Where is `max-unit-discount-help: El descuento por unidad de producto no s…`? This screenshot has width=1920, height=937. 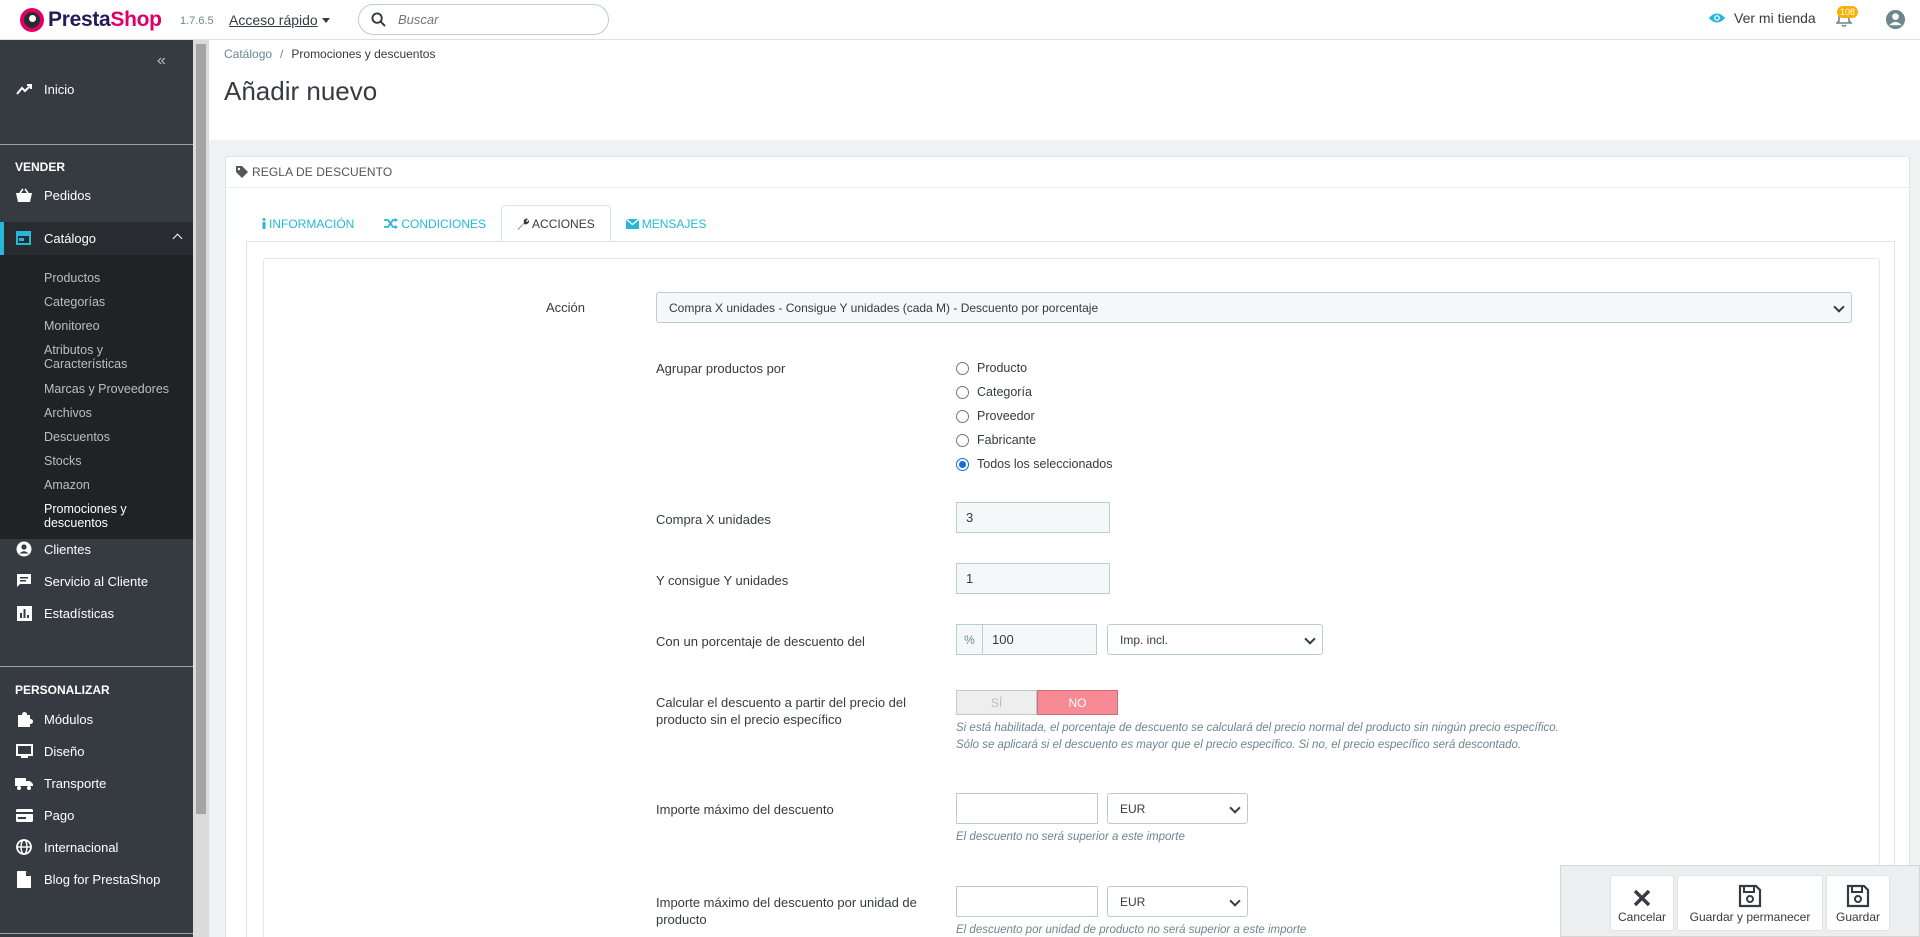 max-unit-discount-help: El descuento por unidad de producto no s… is located at coordinates (1131, 930).